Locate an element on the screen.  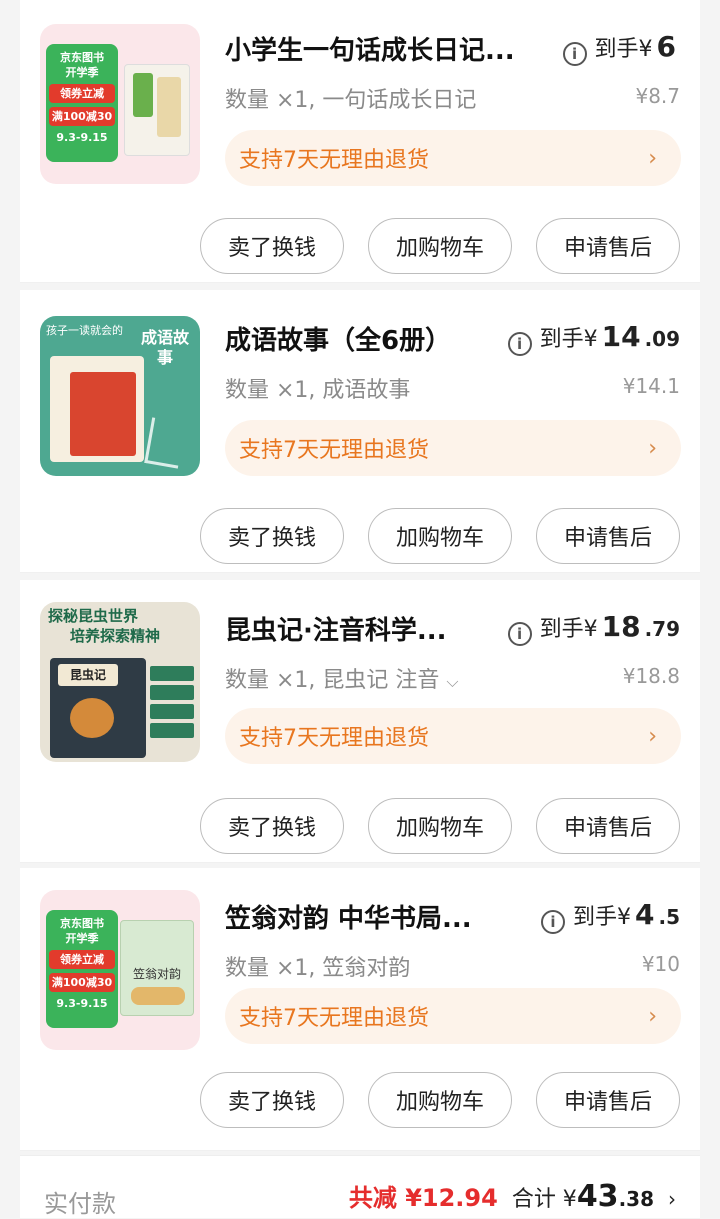
final-price: i 到手¥ 6 is located at coordinates (621, 48).